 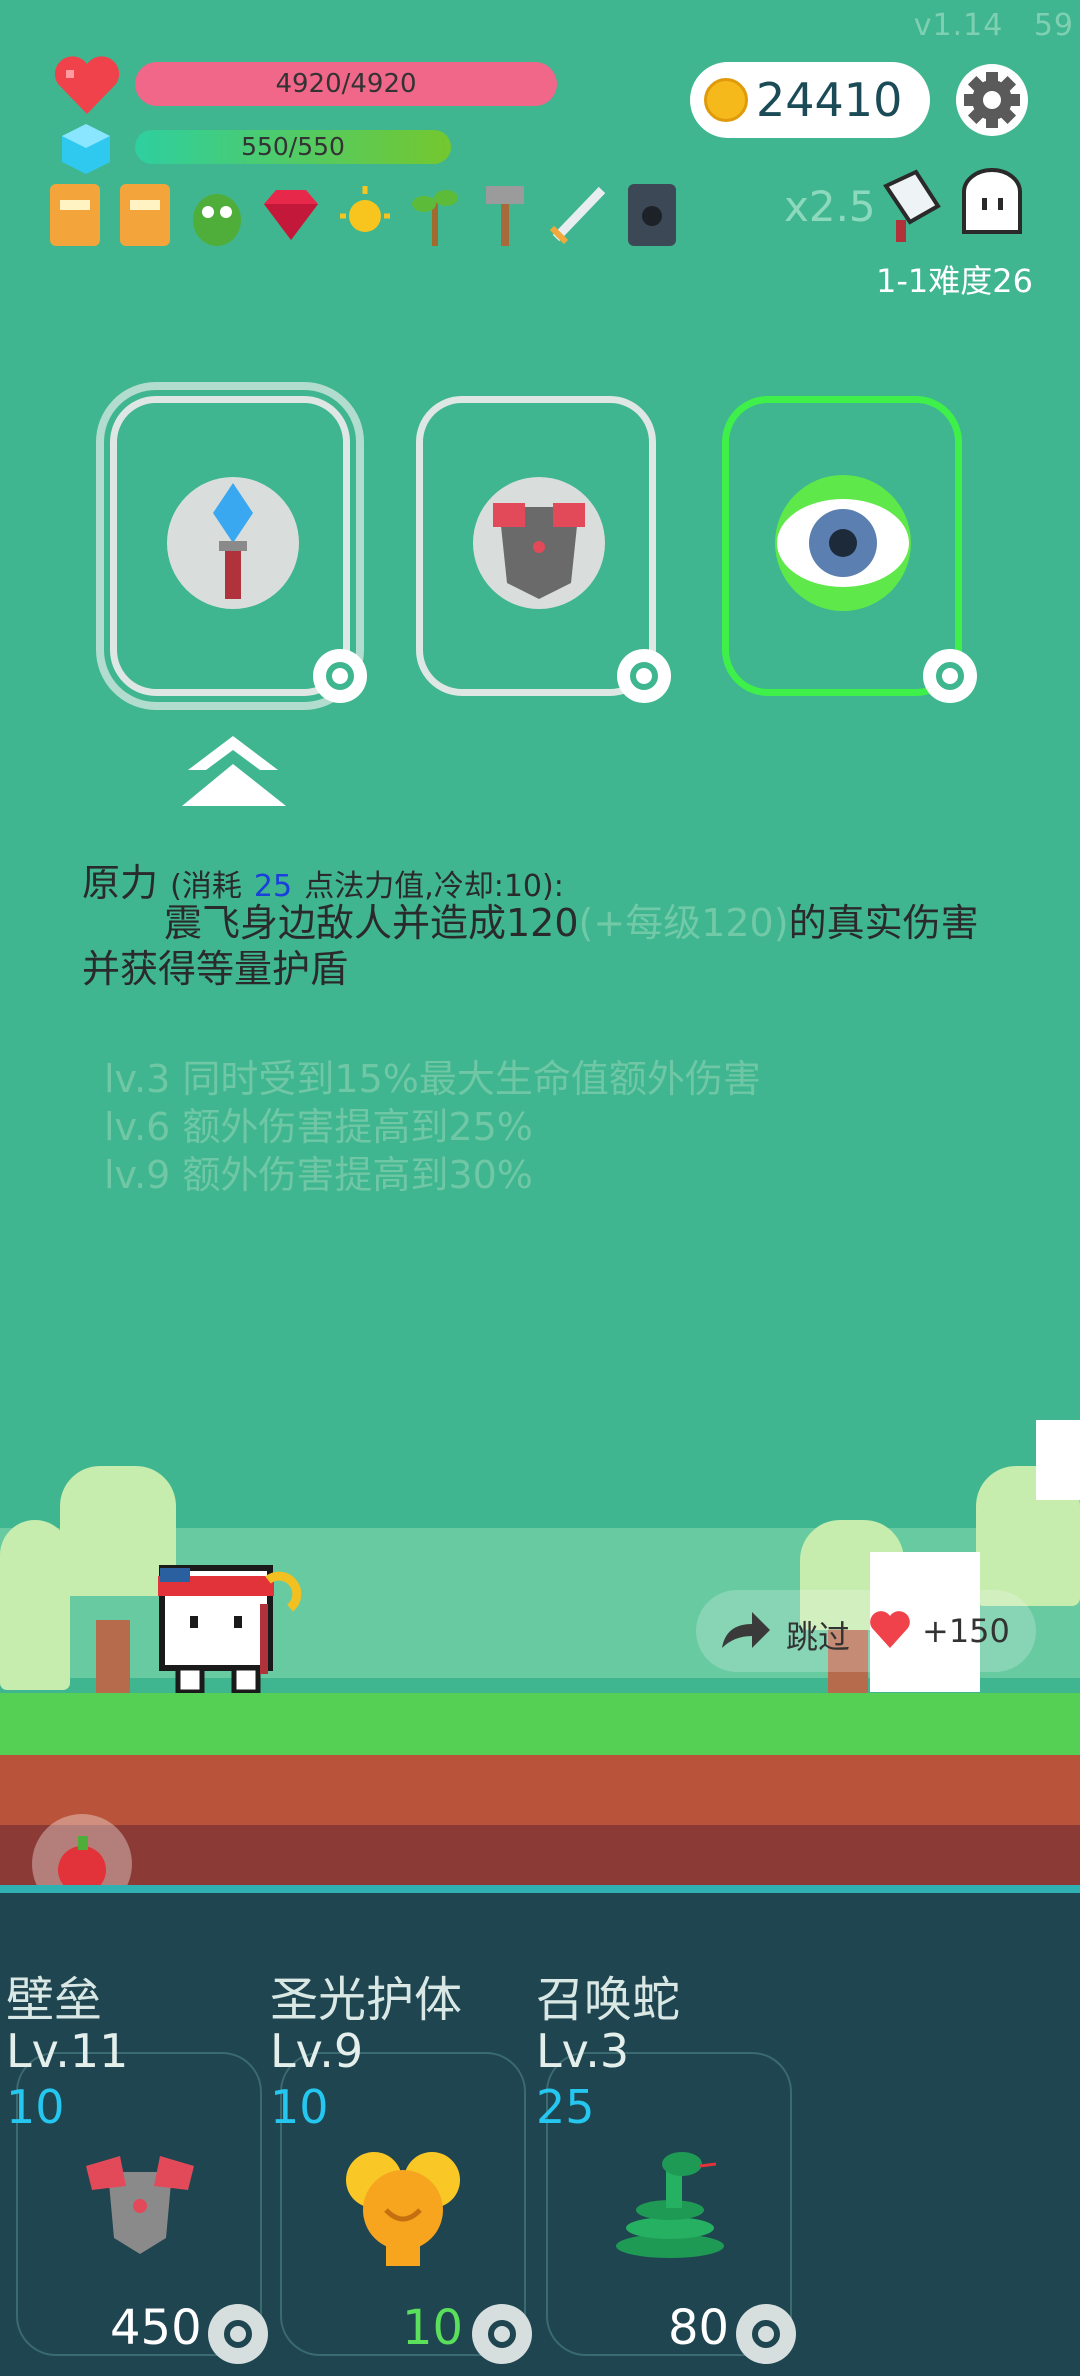 I want to click on skill-2-cost: 10, so click(x=299, y=2107).